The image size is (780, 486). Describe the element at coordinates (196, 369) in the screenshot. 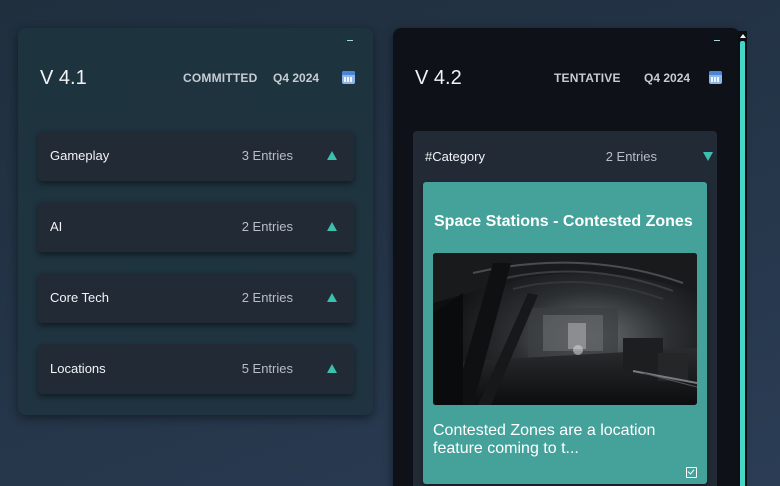

I see `category-locations: Locations 5 Entries` at that location.